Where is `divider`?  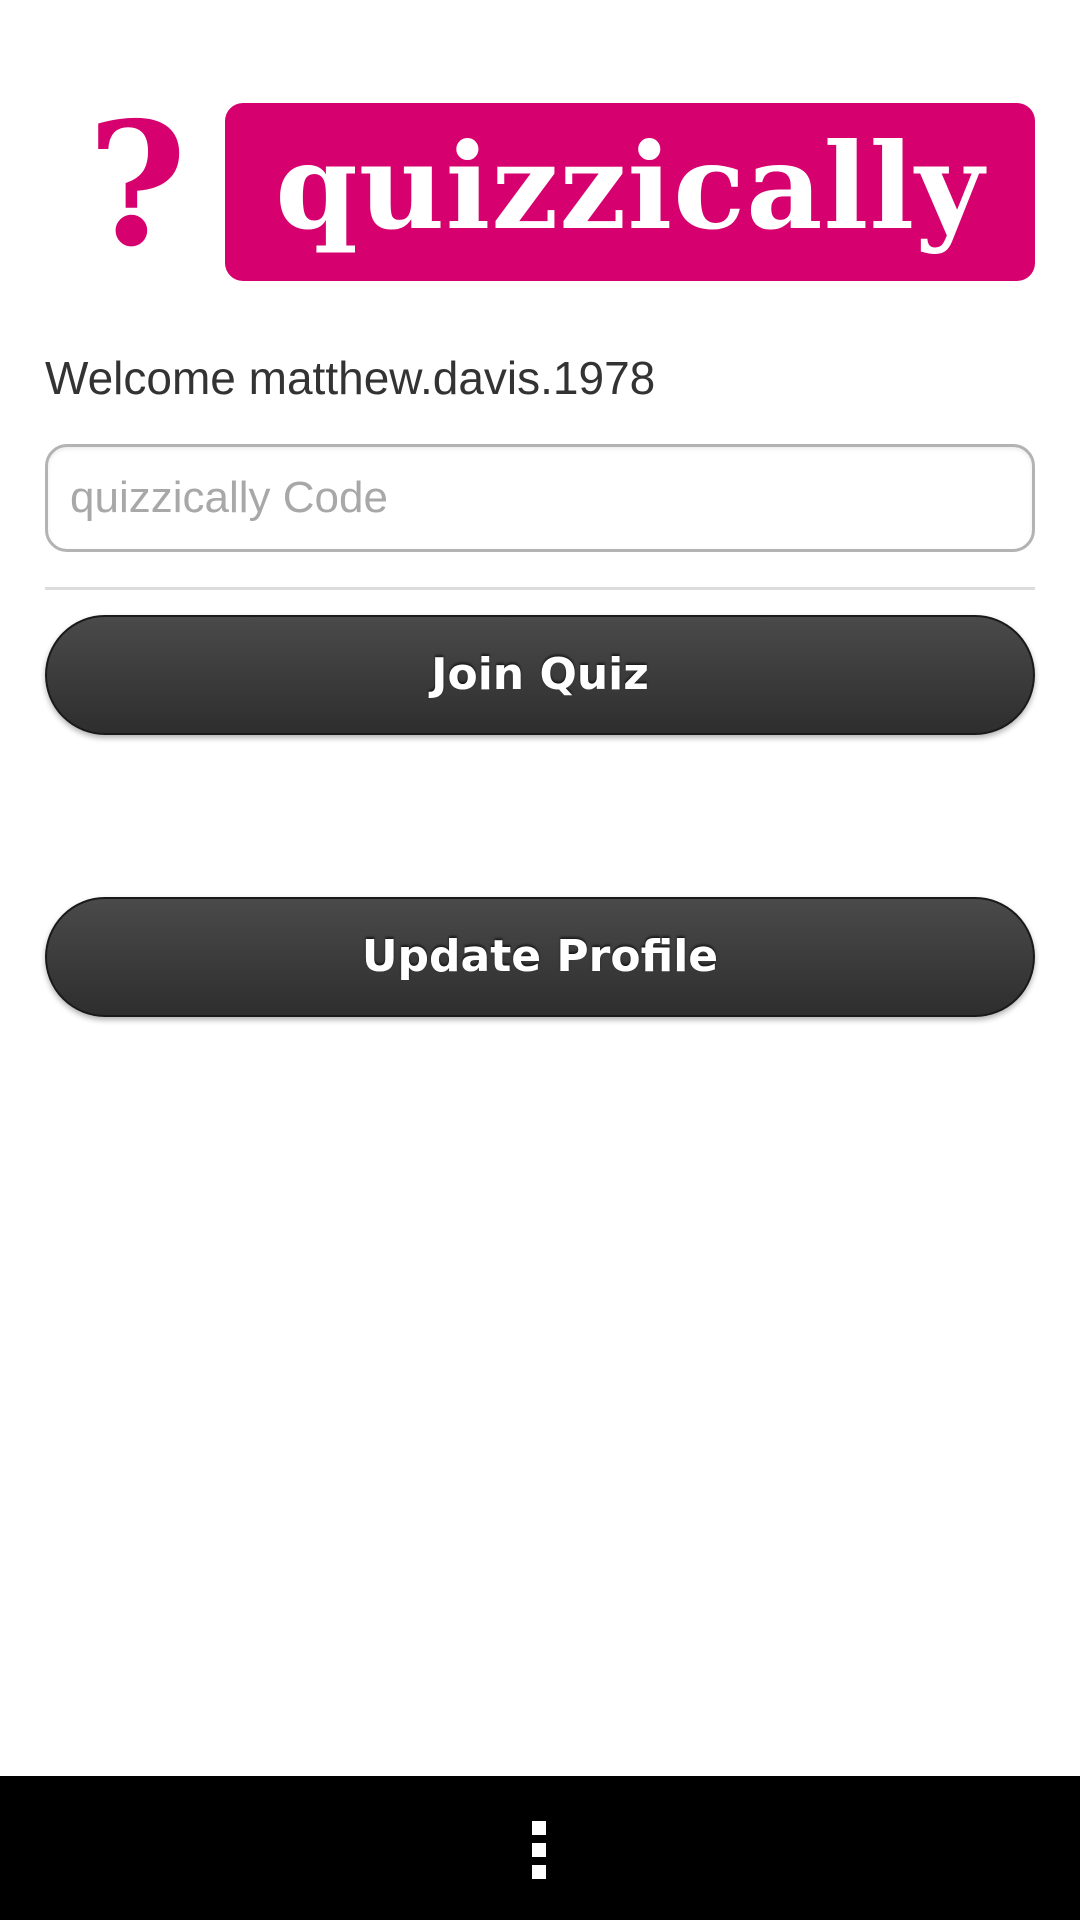
divider is located at coordinates (540, 588).